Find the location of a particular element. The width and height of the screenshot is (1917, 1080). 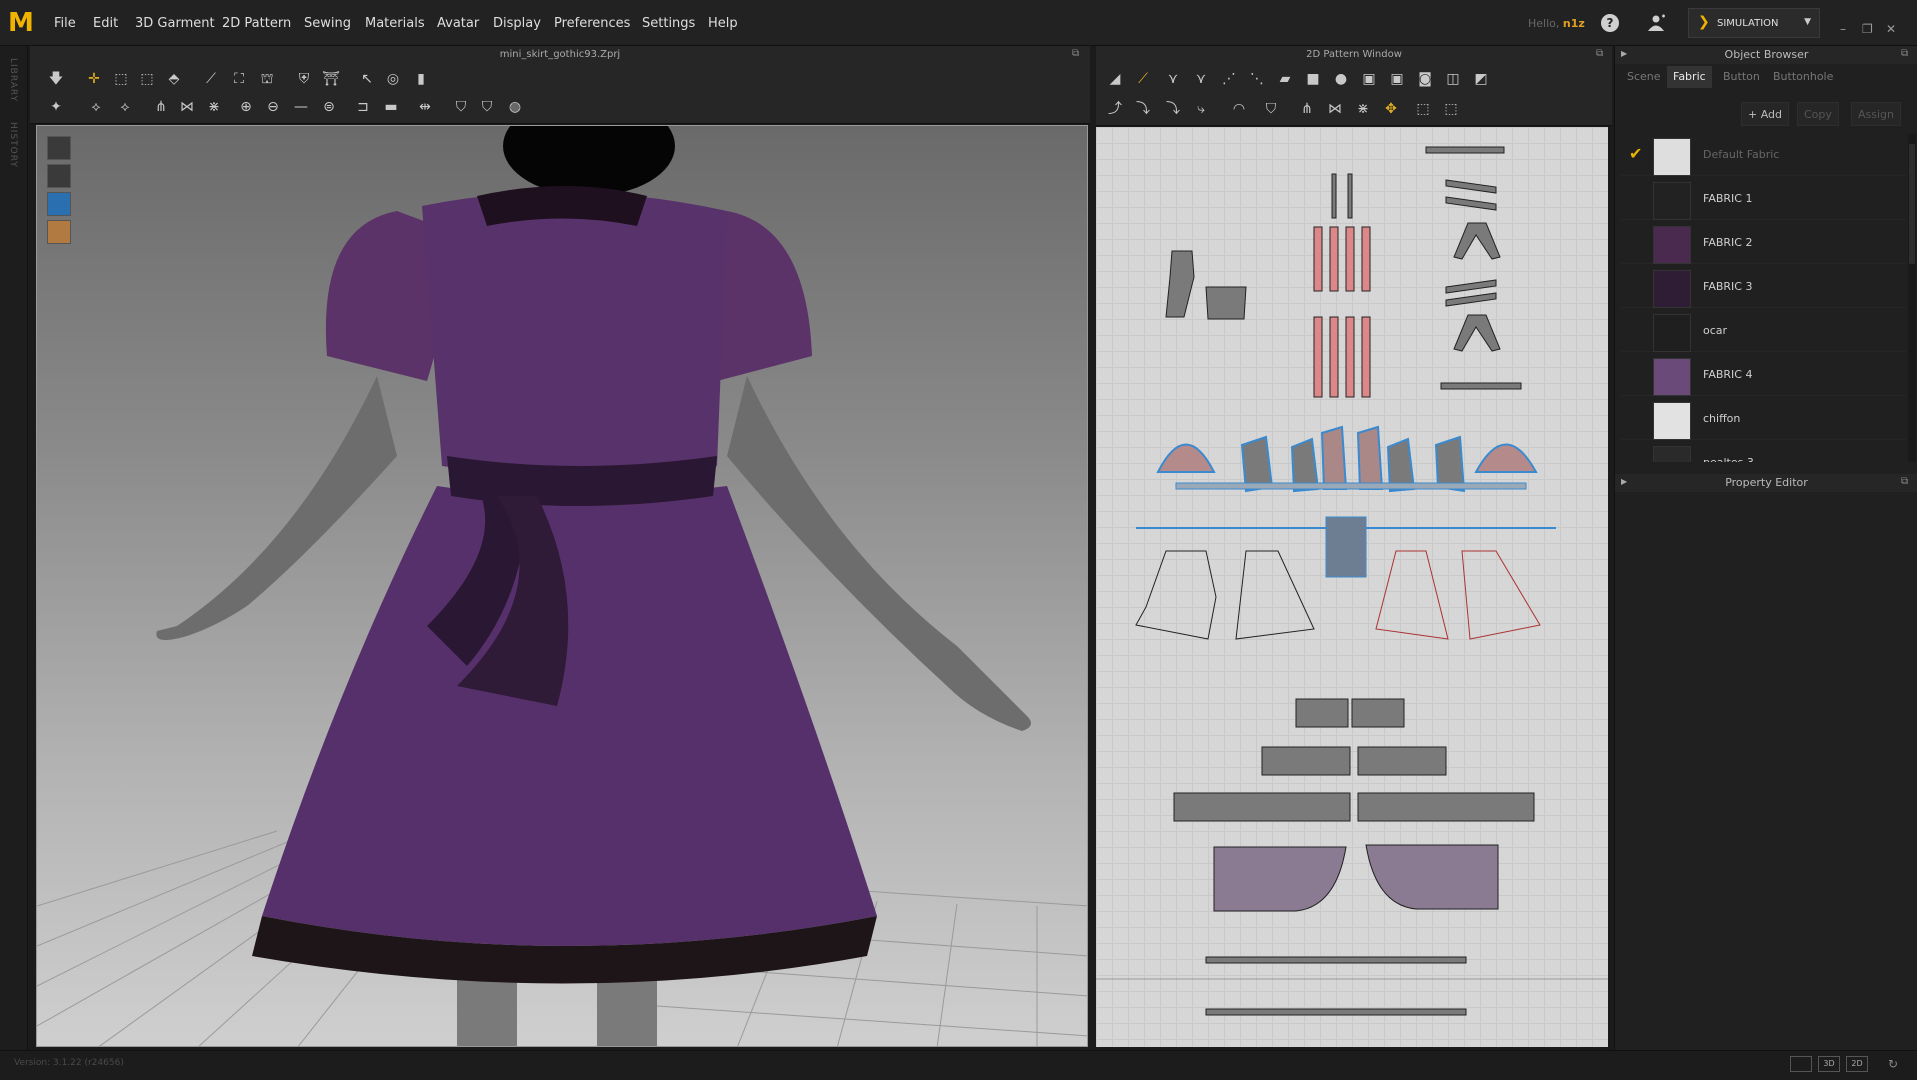

2d-dart-icon: ◫ is located at coordinates (1453, 79).